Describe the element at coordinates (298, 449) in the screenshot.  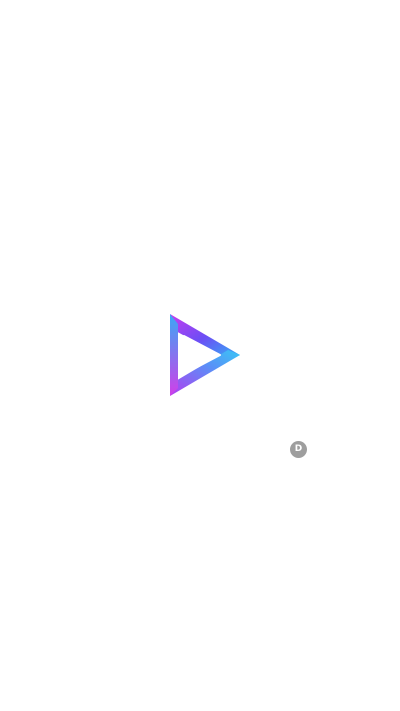
I see `debug-badge: D` at that location.